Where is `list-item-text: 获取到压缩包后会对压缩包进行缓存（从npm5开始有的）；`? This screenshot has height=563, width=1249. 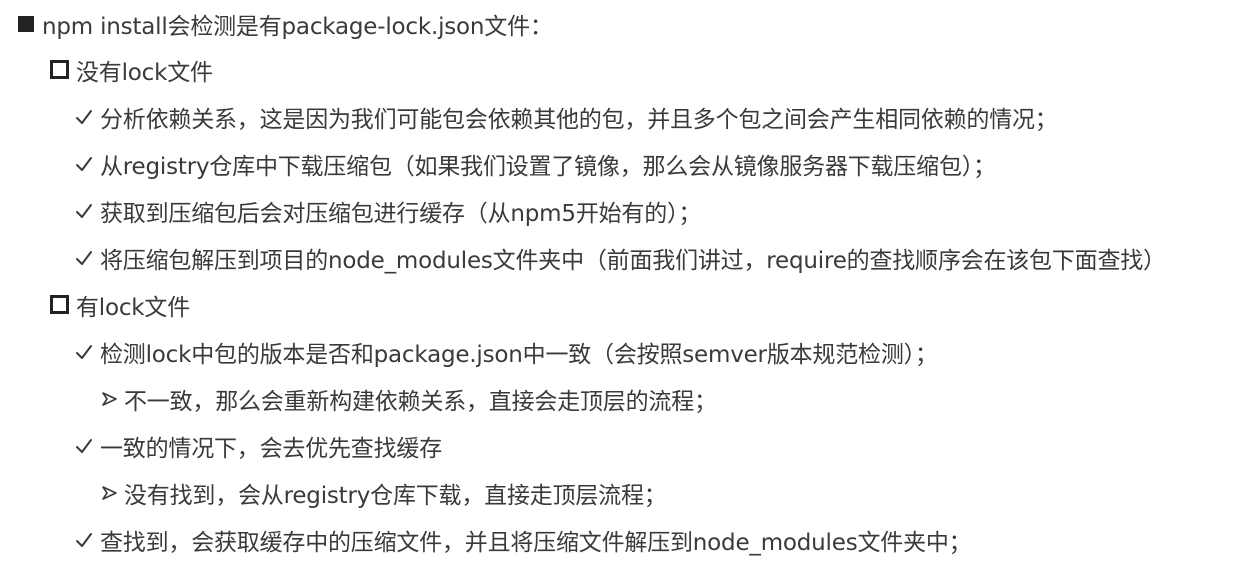 list-item-text: 获取到压缩包后会对压缩包进行缓存（从npm5开始有的）； is located at coordinates (401, 213).